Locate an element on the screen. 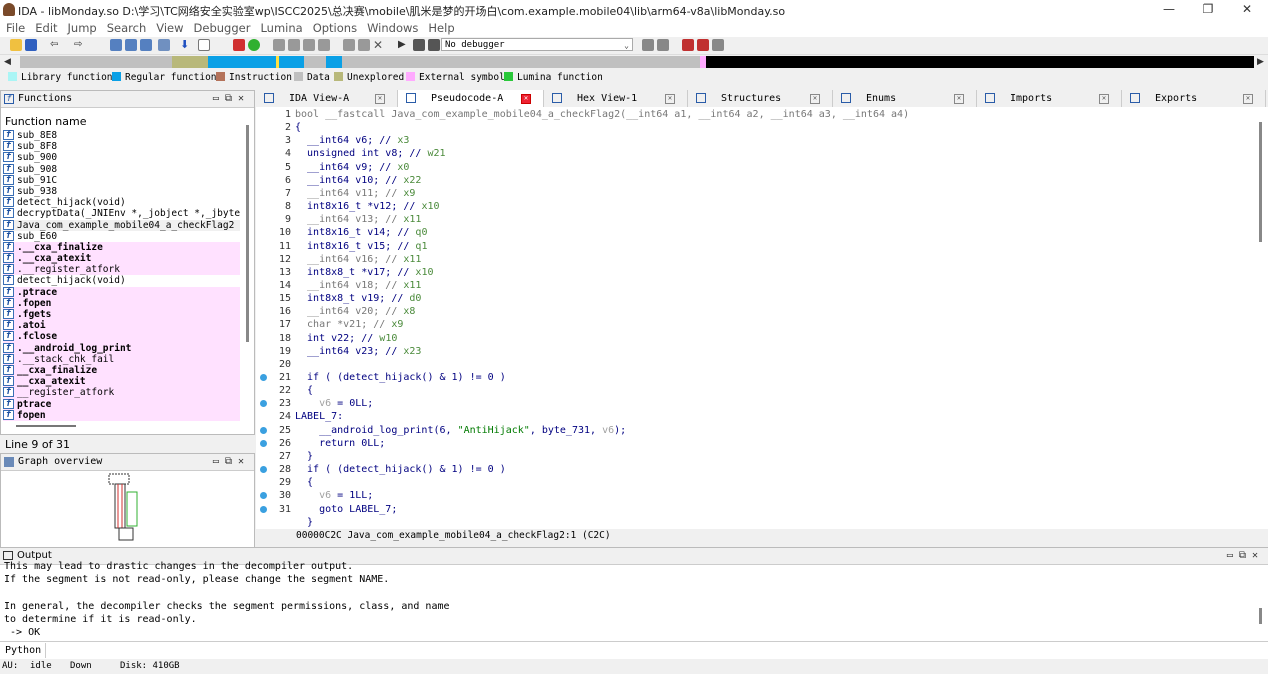  function-list-item: f .fclose is located at coordinates (121, 337).